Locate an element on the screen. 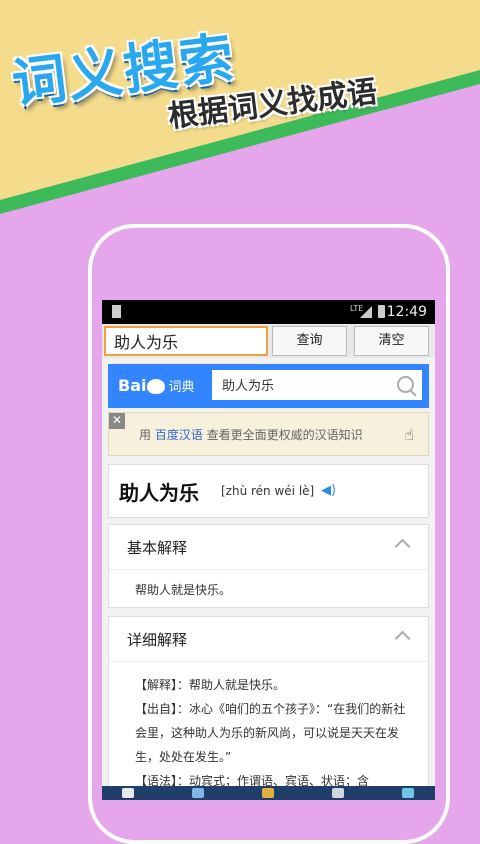 This screenshot has width=480, height=844. tip-text: 用 百度汉语 查看更全面更权威的汉语知识 is located at coordinates (251, 434).